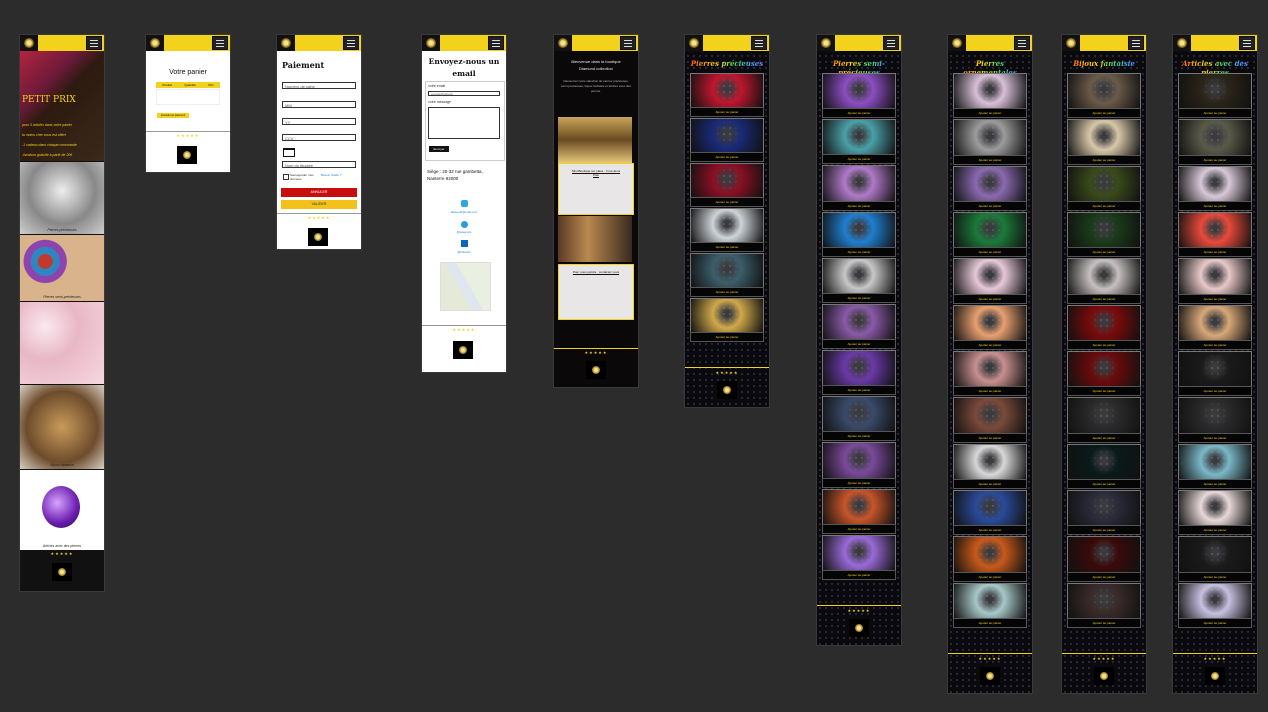 This screenshot has width=1268, height=712. What do you see at coordinates (465, 286) in the screenshot?
I see `map-image` at bounding box center [465, 286].